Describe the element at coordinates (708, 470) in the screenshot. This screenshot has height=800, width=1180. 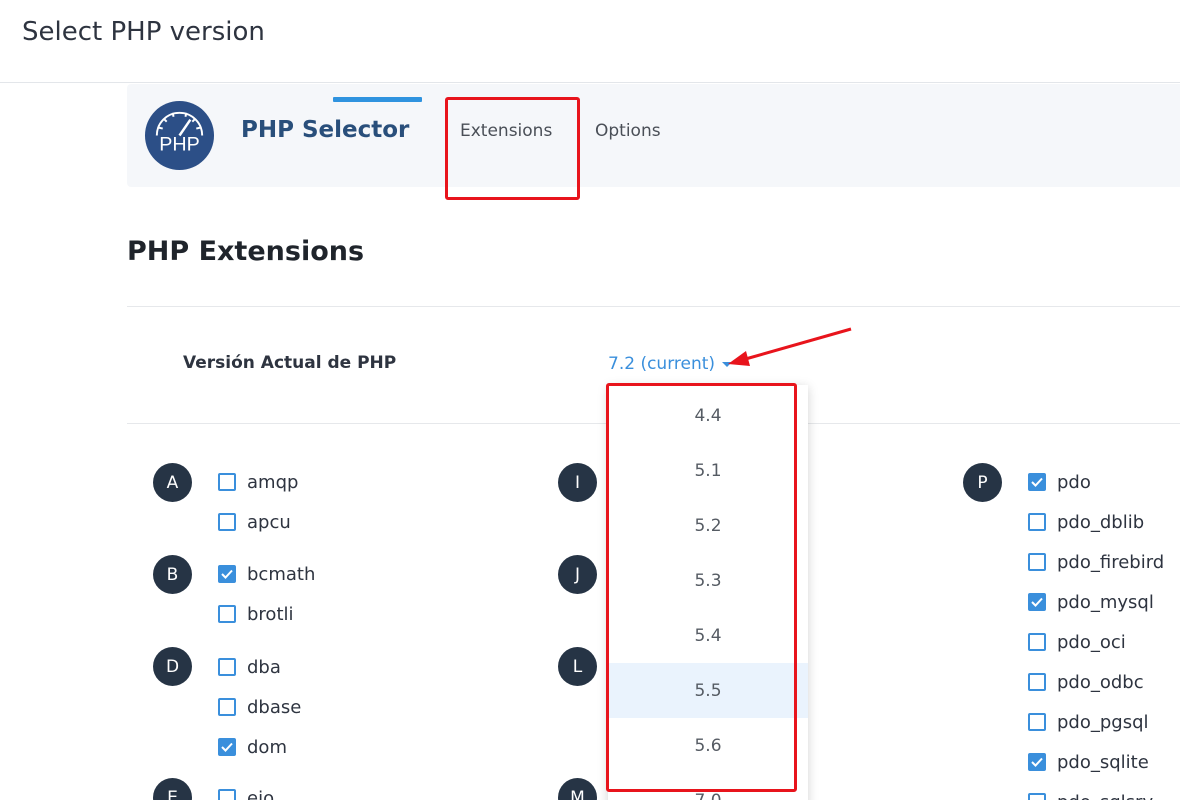
I see `version-option: 5.1` at that location.